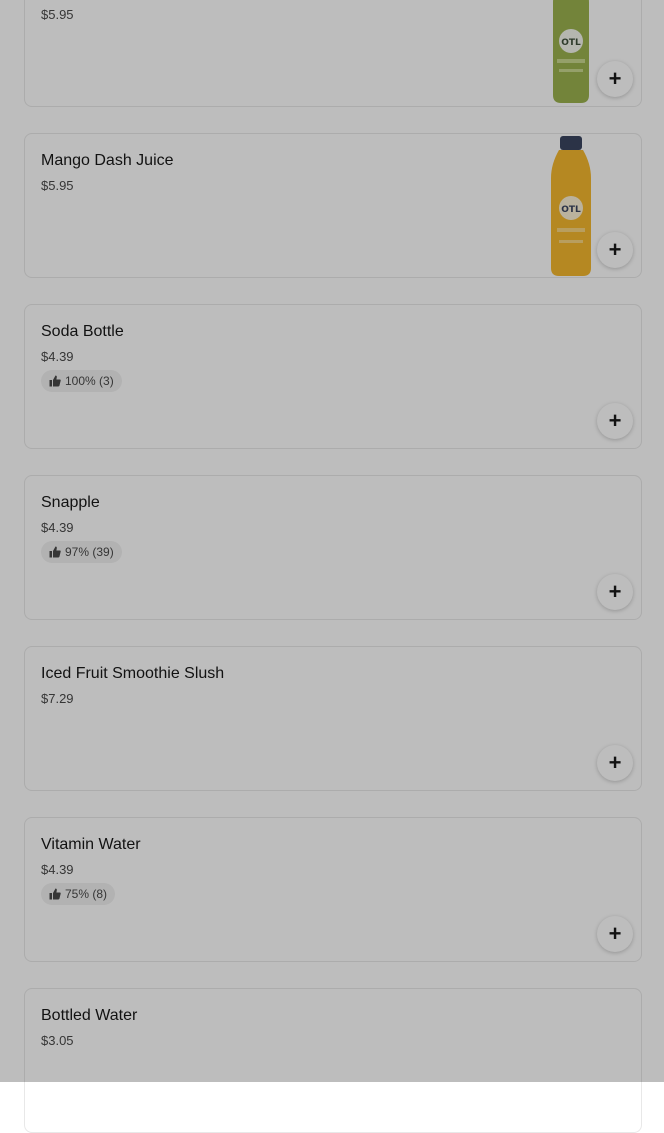  I want to click on menu-item-card: Snapple $4.39 97% (39) +, so click(333, 547).